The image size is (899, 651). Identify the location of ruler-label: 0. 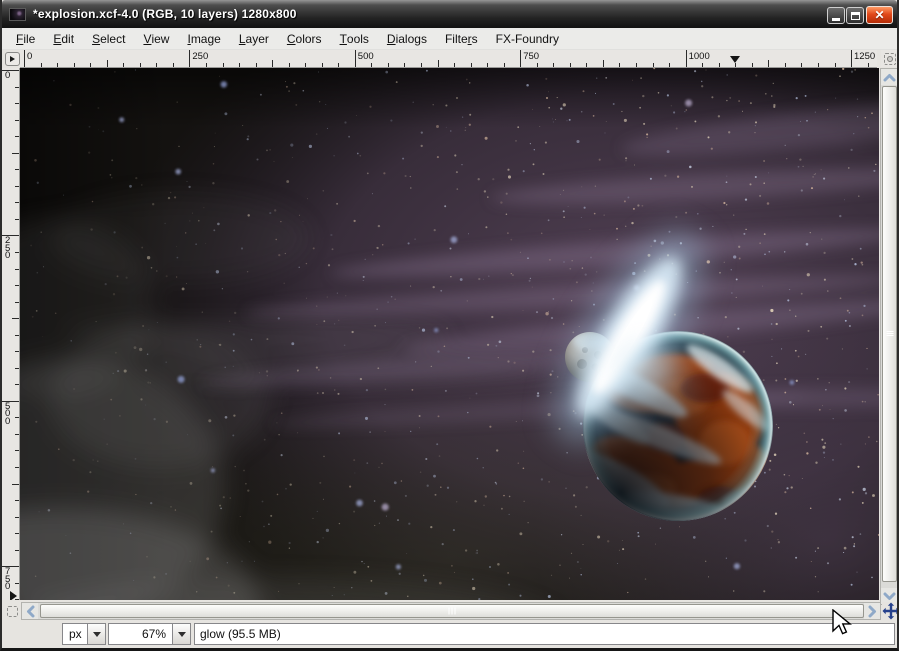
(8, 75).